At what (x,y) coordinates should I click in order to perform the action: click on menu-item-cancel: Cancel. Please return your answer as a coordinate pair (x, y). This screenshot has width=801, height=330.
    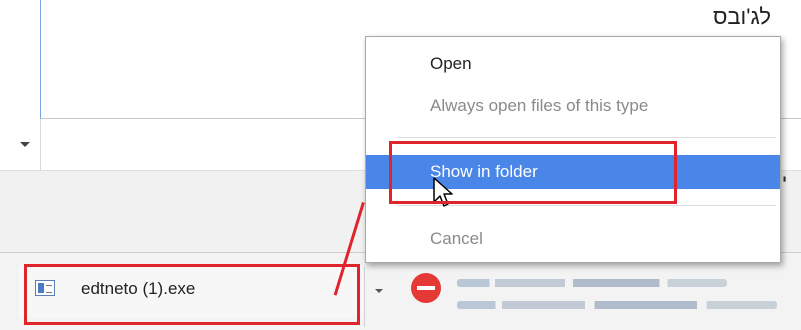
    Looking at the image, I should click on (573, 239).